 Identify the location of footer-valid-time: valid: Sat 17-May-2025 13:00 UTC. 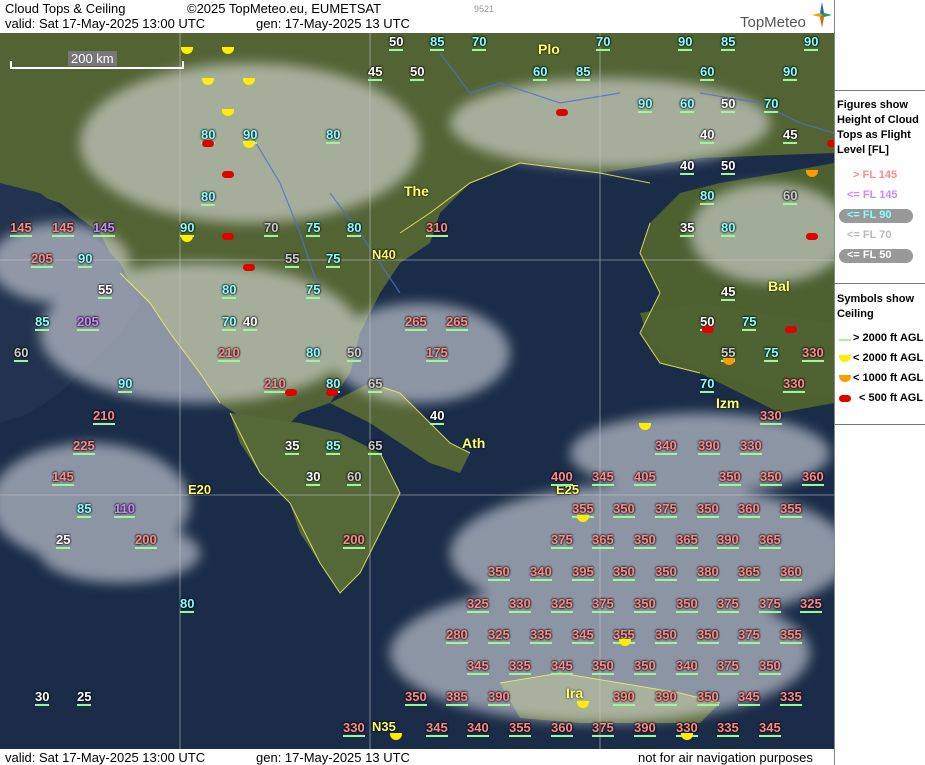
(105, 757).